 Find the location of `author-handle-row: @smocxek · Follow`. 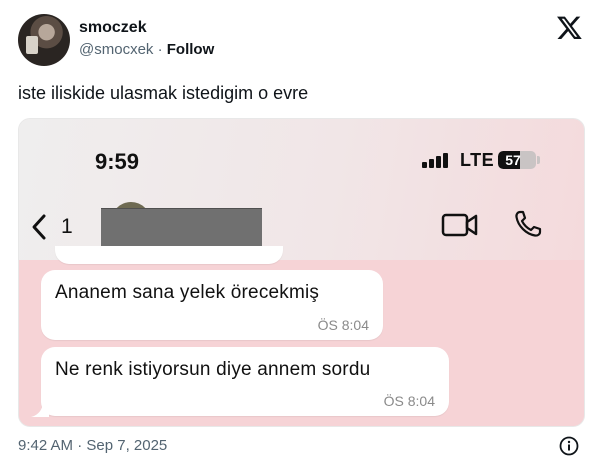

author-handle-row: @smocxek · Follow is located at coordinates (146, 49).